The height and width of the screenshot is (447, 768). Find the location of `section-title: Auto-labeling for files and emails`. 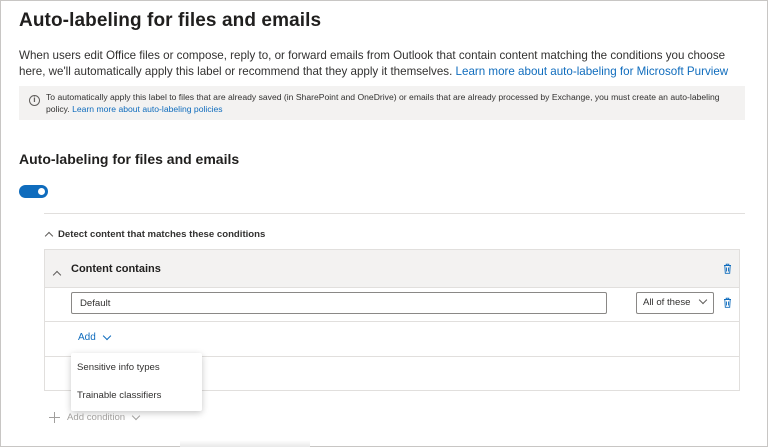

section-title: Auto-labeling for files and emails is located at coordinates (129, 159).